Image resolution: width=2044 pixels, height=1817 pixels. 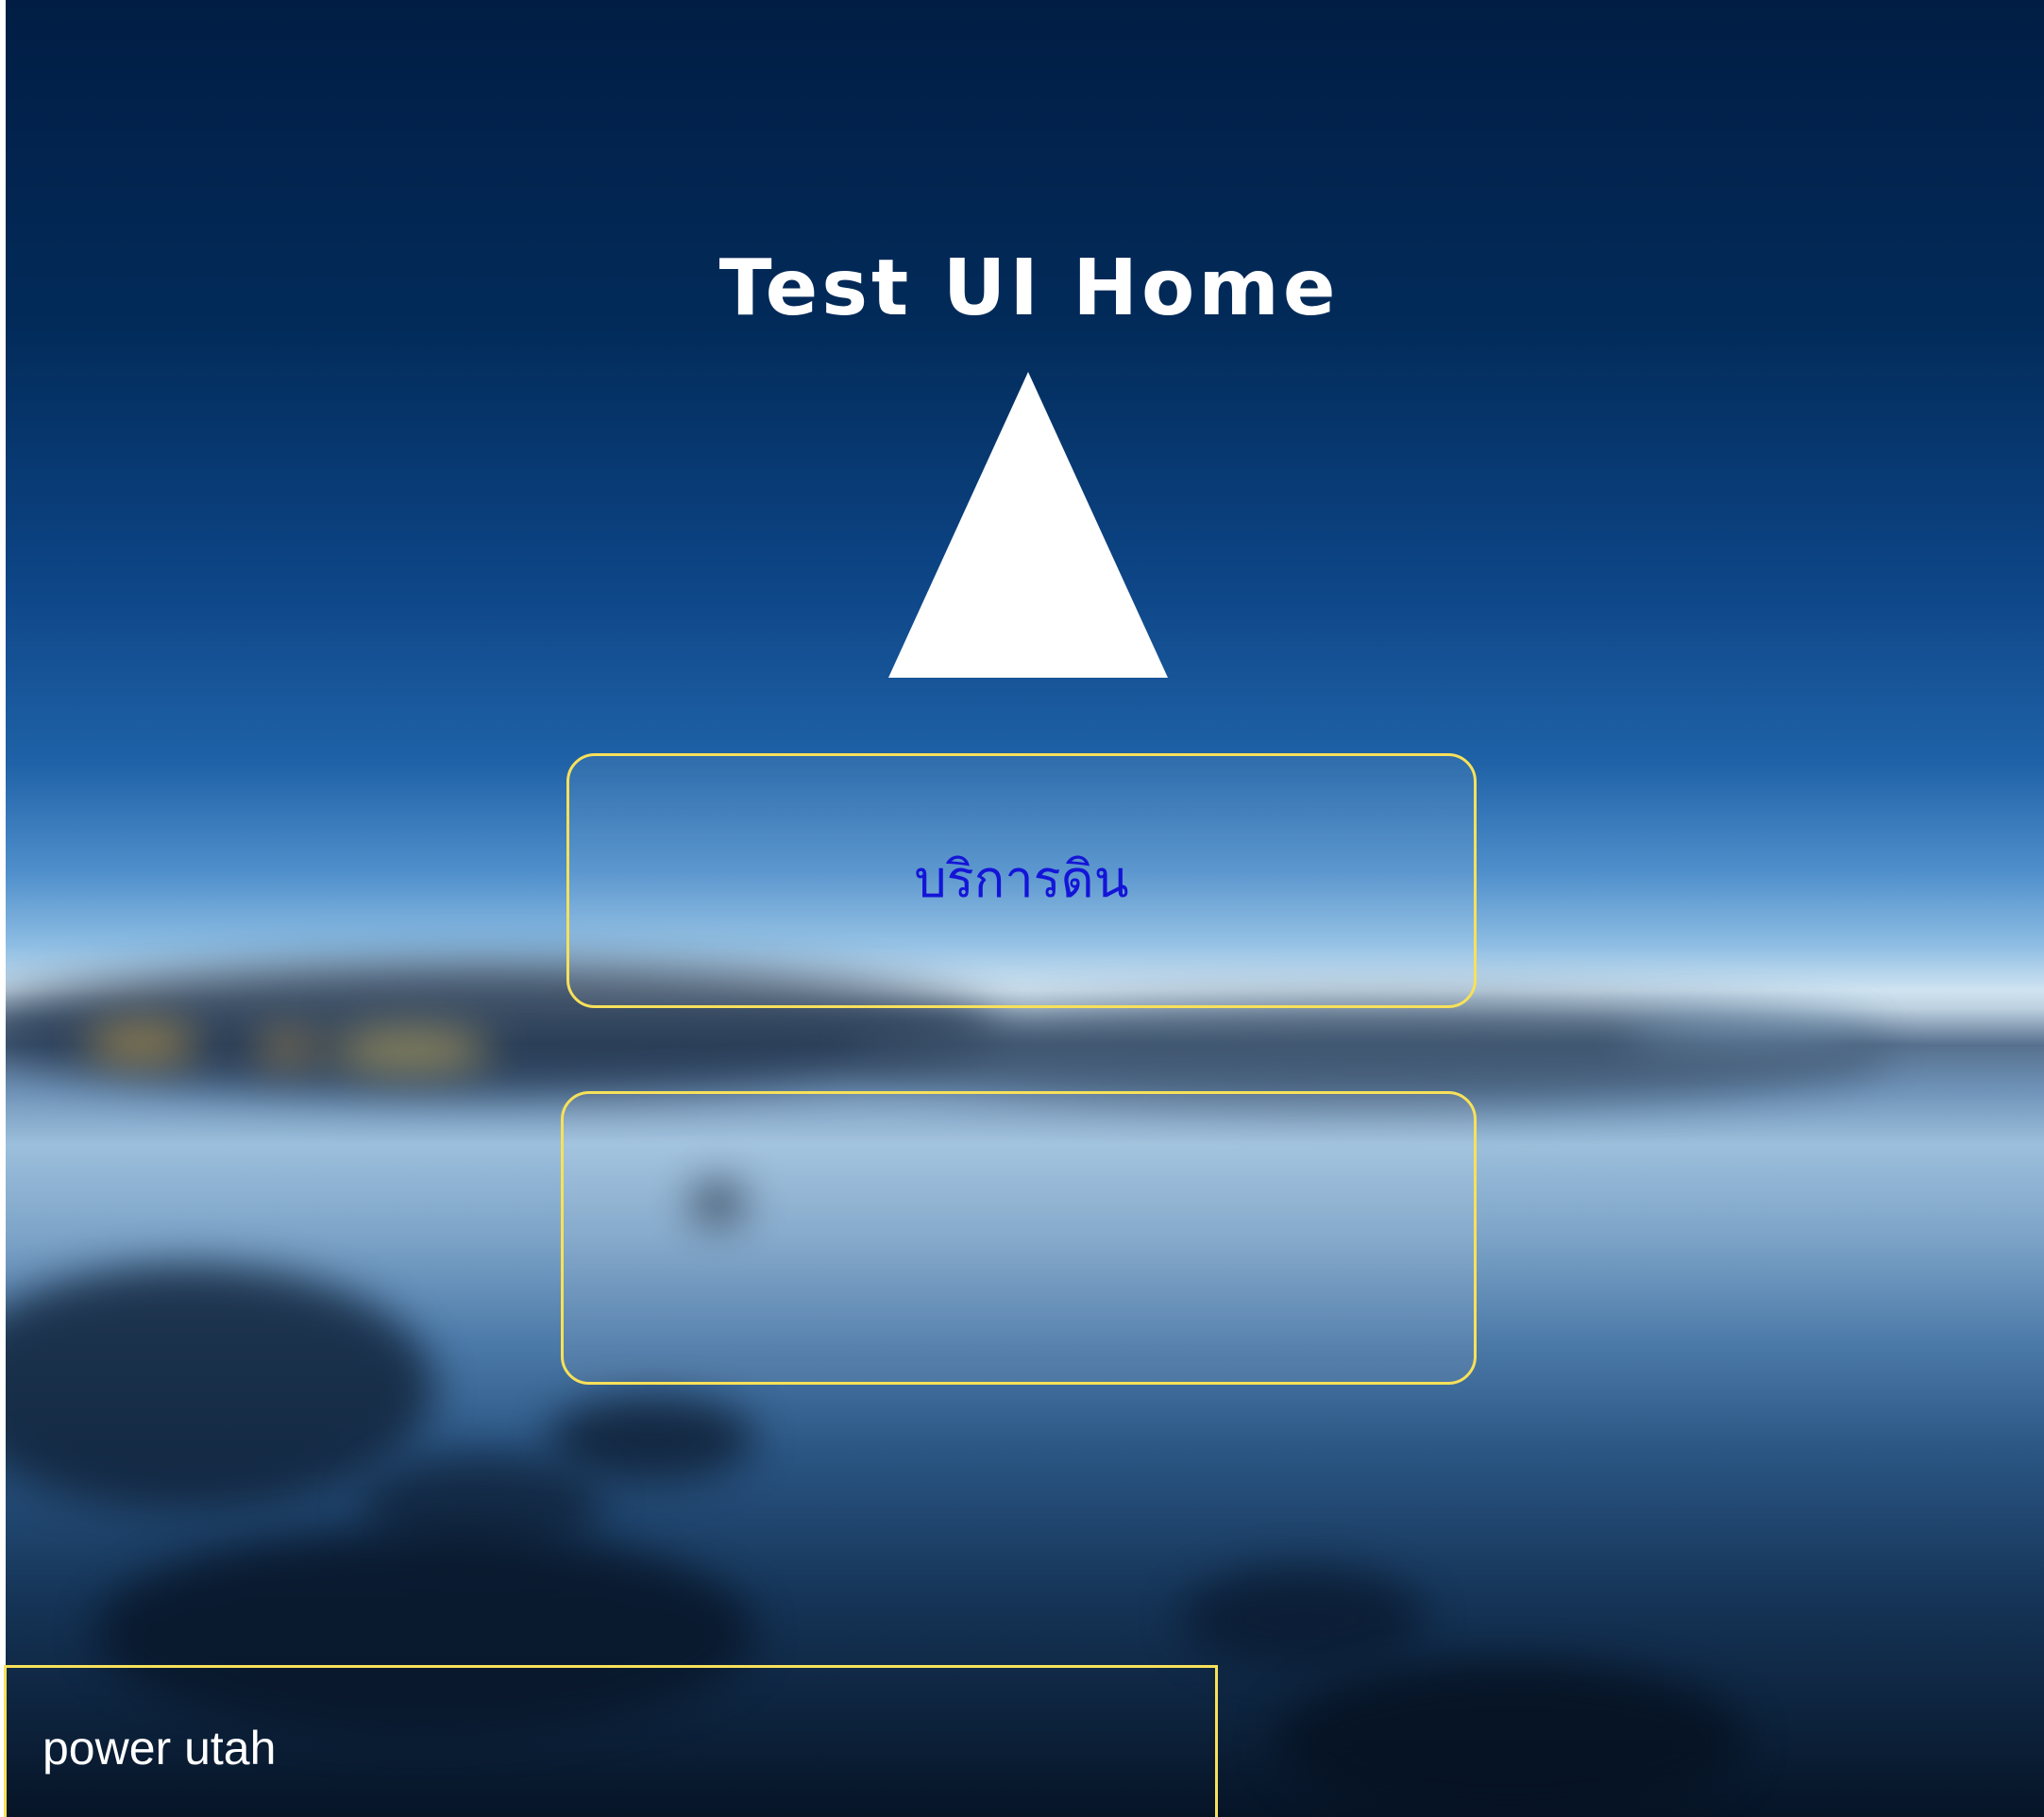 I want to click on rocks-bottom-right, so click(x=1511, y=1739).